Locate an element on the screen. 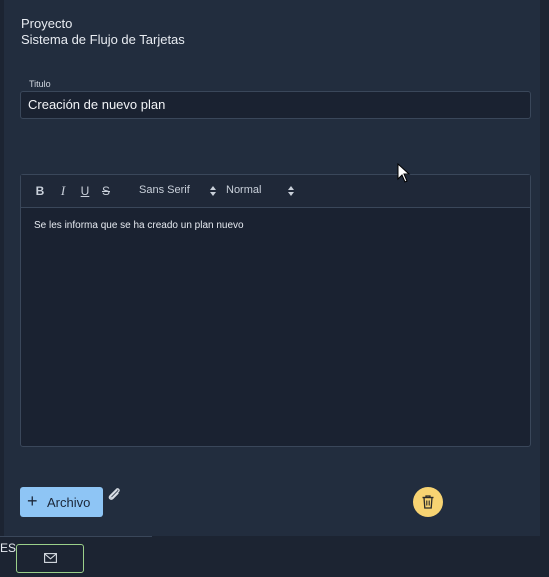  font-family-select: Sans Serif is located at coordinates (179, 190).